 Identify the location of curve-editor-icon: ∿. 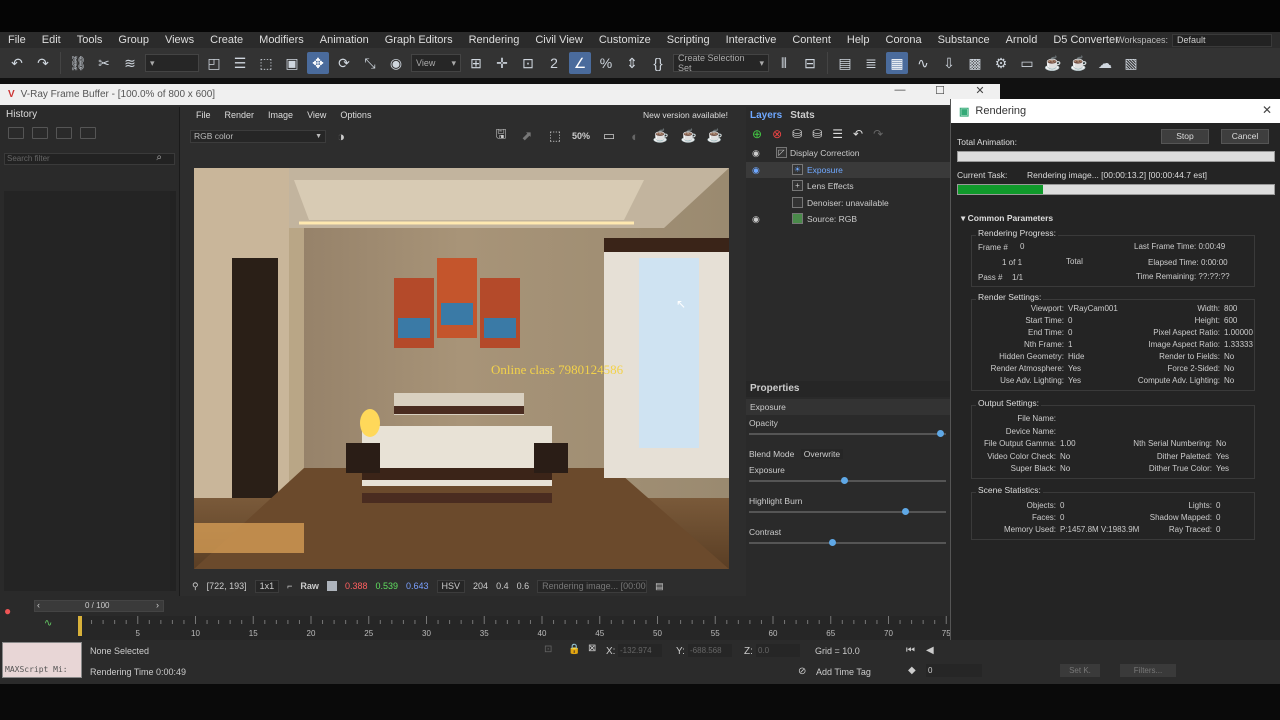
(923, 63).